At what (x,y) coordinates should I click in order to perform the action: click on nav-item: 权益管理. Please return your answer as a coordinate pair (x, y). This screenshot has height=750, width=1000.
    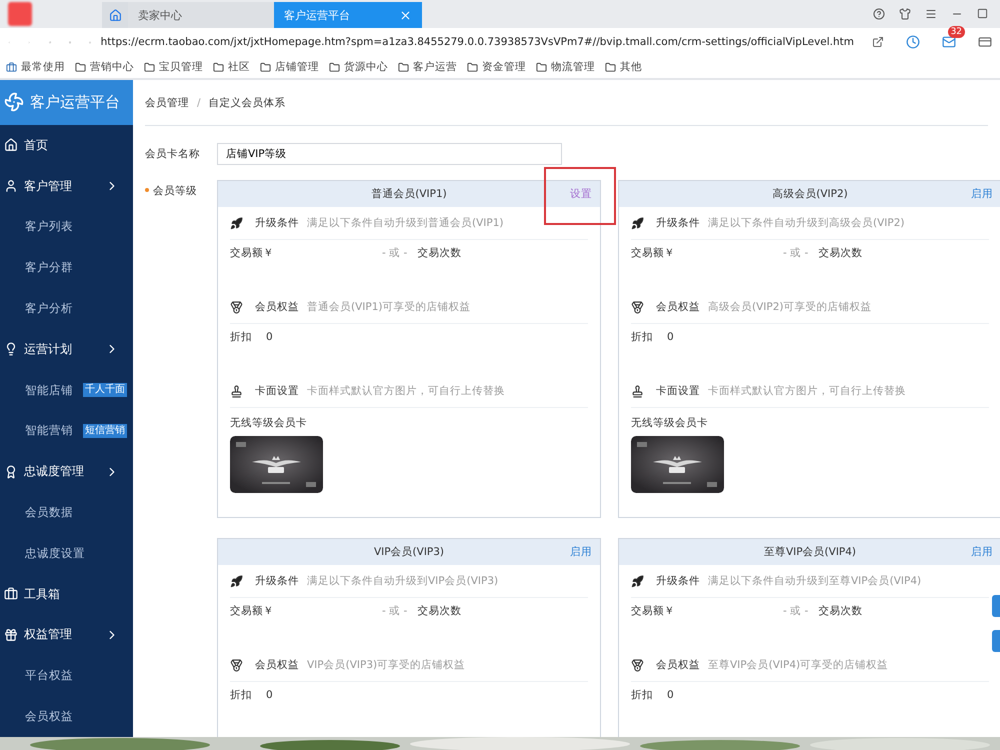
    Looking at the image, I should click on (66, 635).